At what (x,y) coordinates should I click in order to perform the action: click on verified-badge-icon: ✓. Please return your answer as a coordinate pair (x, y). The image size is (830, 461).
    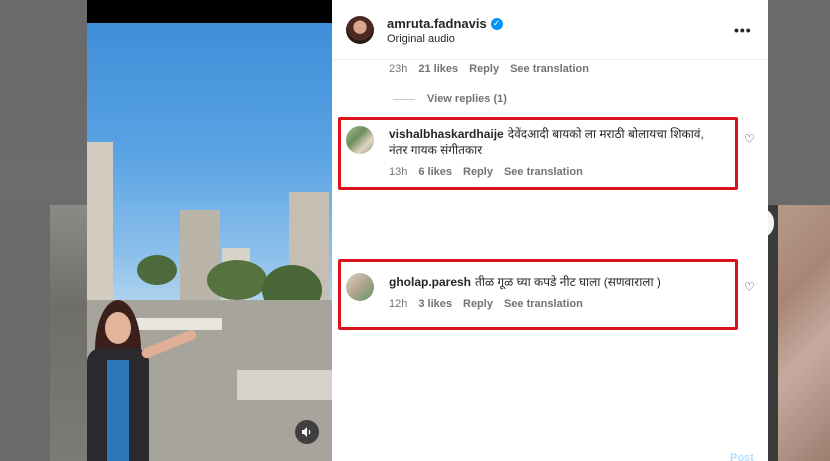
    Looking at the image, I should click on (496, 23).